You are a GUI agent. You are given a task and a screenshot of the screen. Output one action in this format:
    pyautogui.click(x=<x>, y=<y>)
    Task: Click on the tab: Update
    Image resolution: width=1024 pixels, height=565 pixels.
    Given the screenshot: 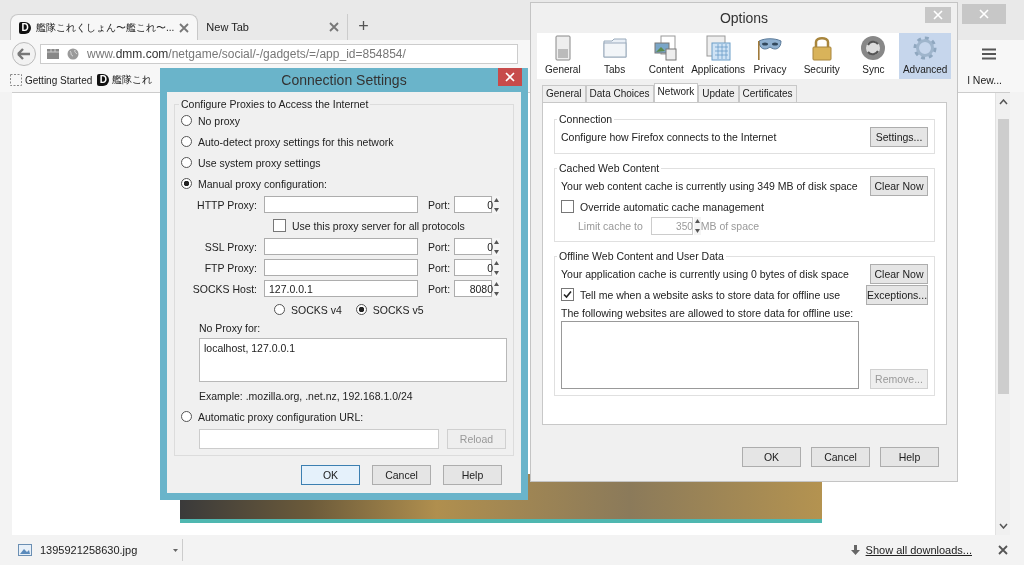 What is the action you would take?
    pyautogui.click(x=718, y=93)
    